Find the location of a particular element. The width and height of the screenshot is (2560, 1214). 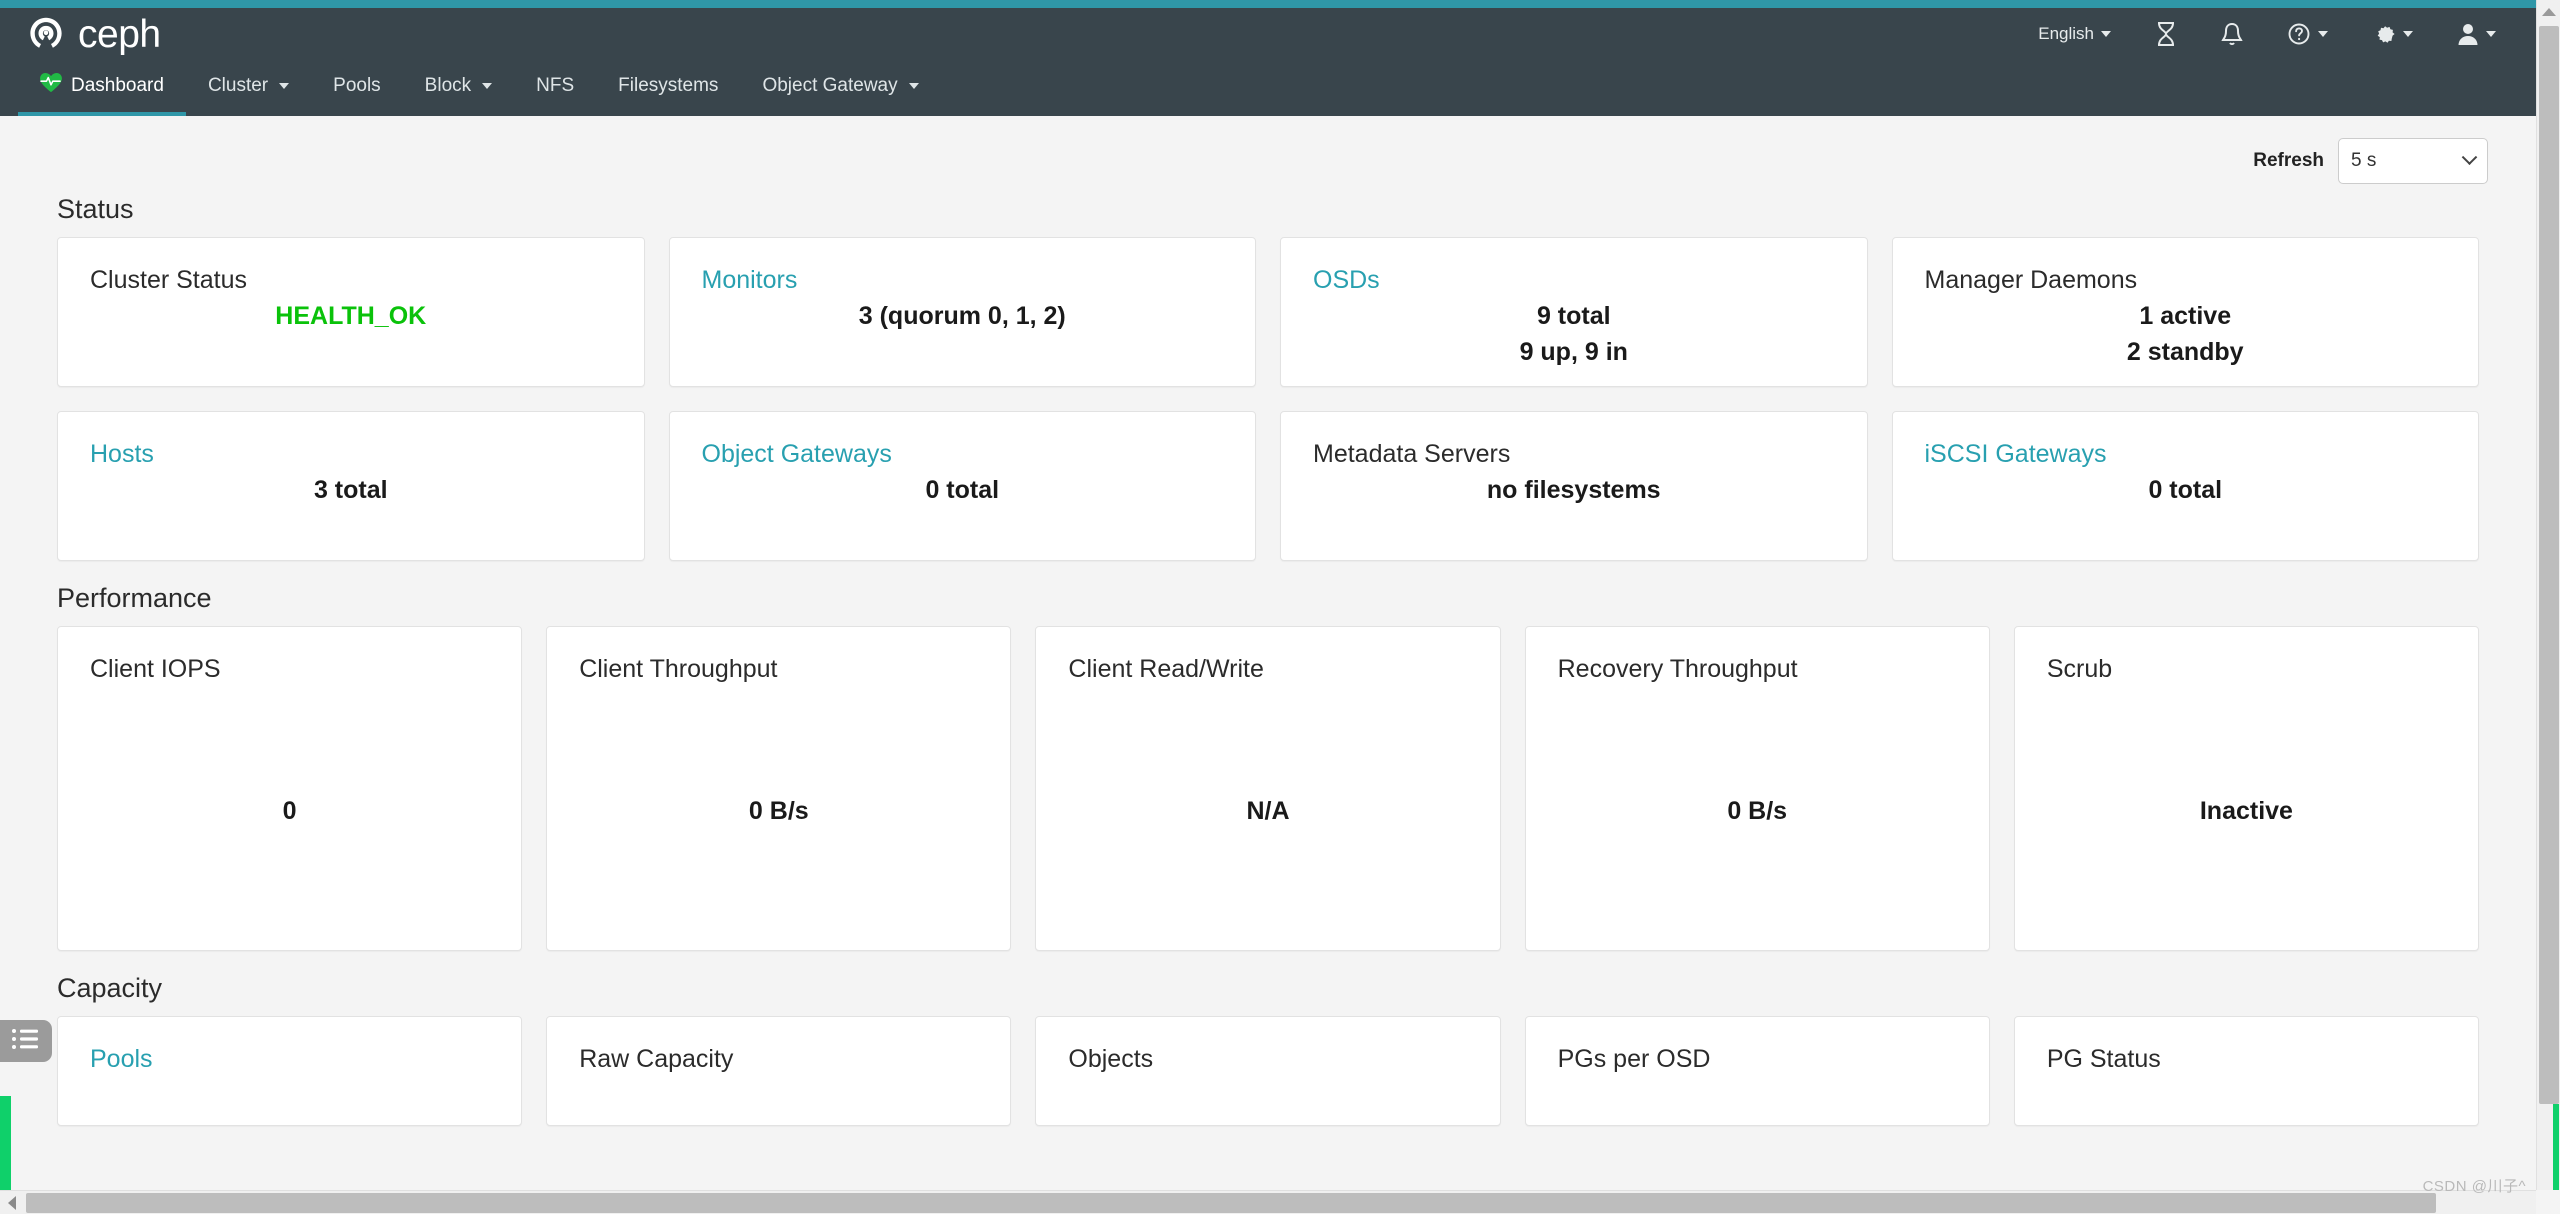

section-title-capacity: Capacity is located at coordinates (110, 988).